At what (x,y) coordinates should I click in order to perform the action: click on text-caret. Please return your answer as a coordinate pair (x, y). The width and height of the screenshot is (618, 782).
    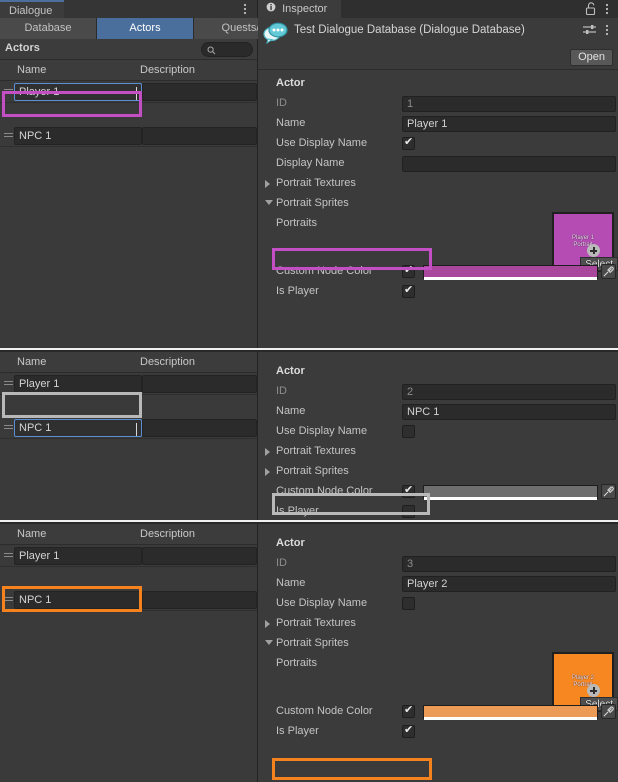
    Looking at the image, I should click on (136, 93).